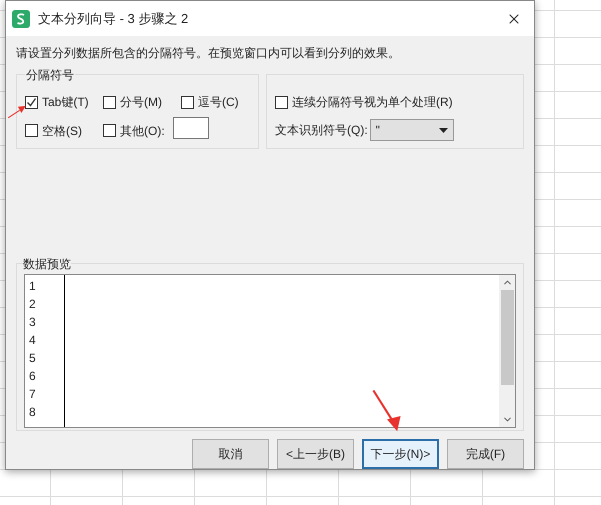  I want to click on group-title: 数据预览, so click(47, 264).